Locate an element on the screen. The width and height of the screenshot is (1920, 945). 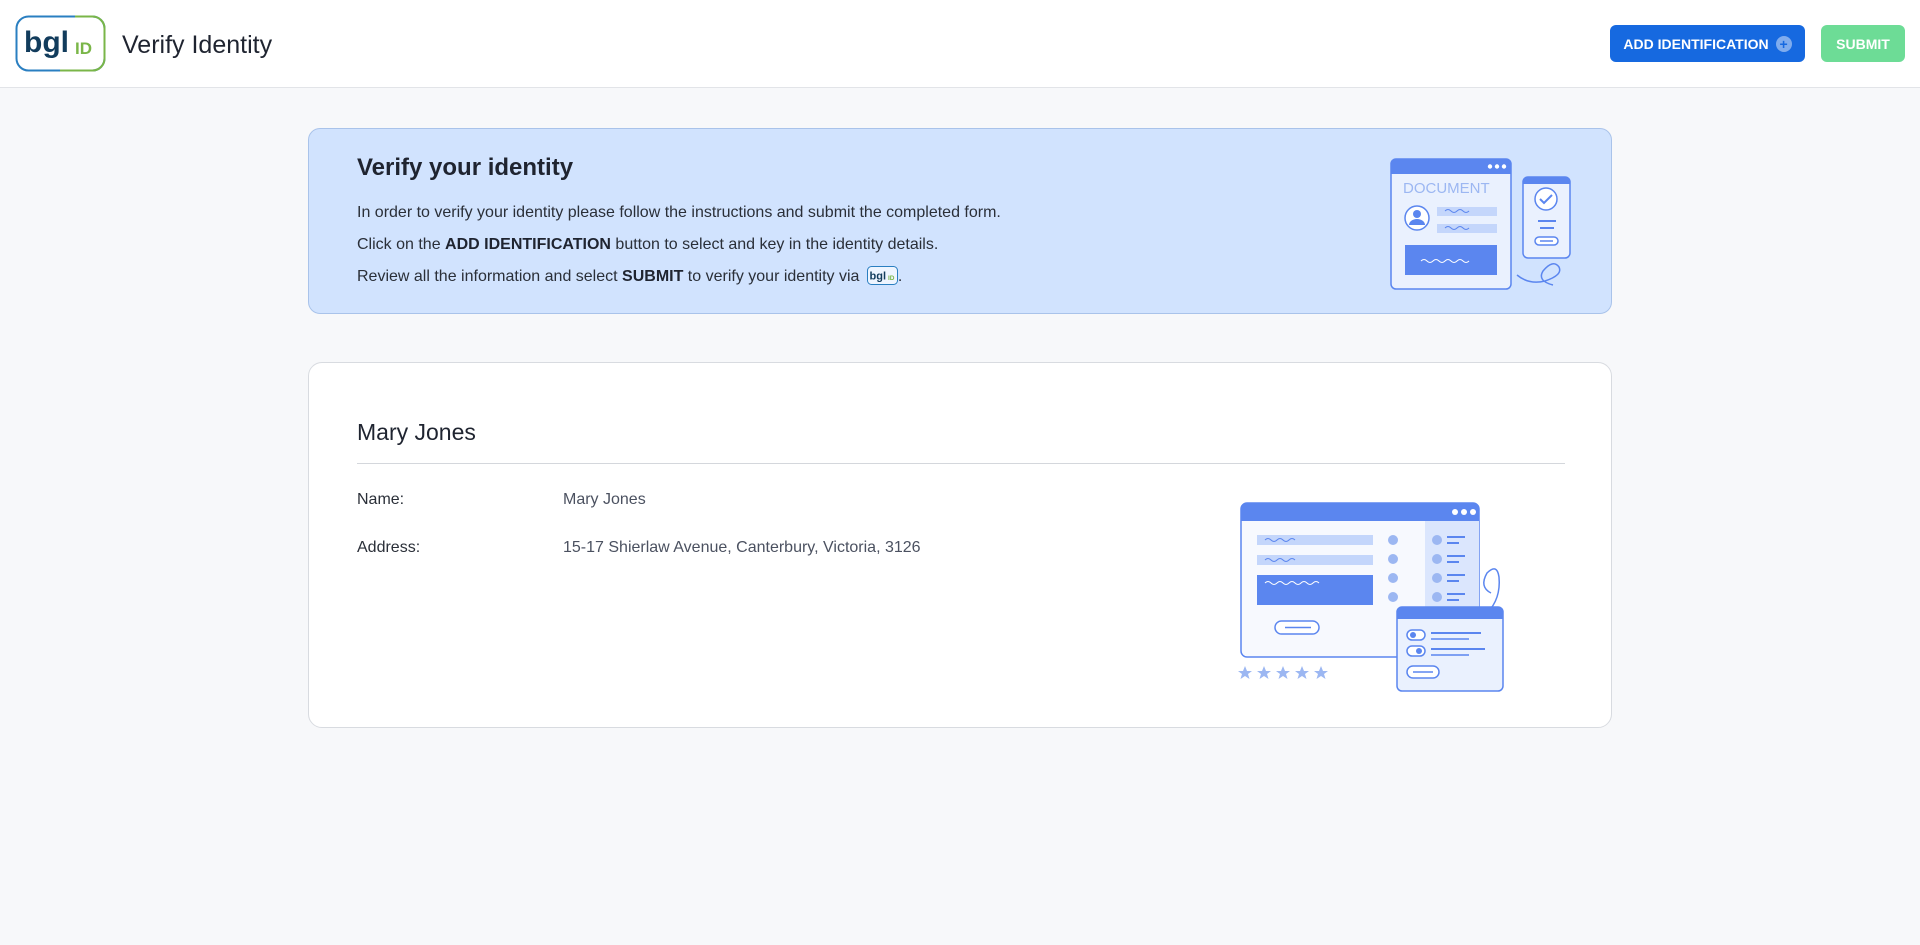
form-illustration is located at coordinates (1371, 597).